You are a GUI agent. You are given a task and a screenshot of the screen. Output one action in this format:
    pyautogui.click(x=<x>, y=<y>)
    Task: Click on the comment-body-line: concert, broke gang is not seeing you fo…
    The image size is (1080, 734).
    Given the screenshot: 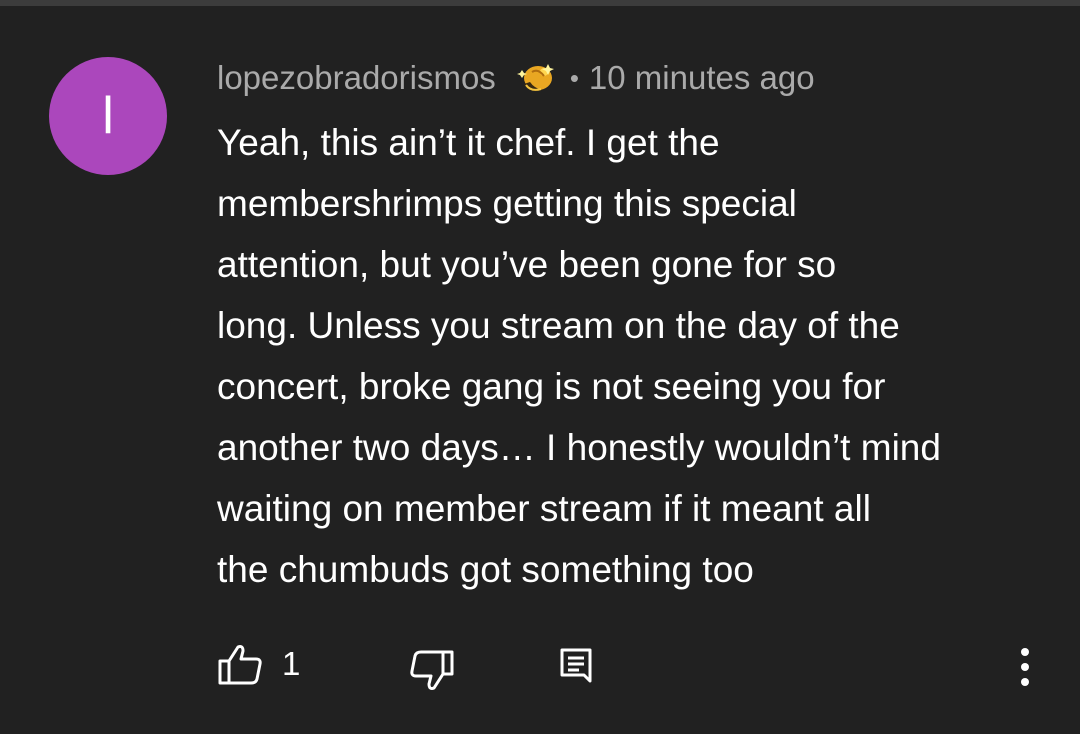 What is the action you would take?
    pyautogui.click(x=551, y=386)
    